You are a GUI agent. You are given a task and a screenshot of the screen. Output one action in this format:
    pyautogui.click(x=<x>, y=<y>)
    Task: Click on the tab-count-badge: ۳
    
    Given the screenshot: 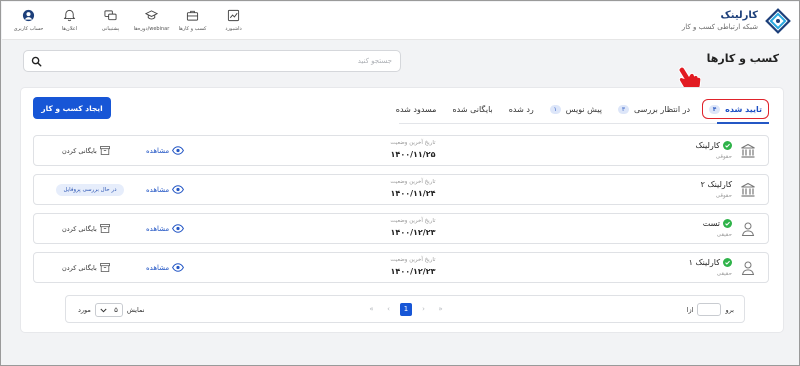 What is the action you would take?
    pyautogui.click(x=623, y=109)
    